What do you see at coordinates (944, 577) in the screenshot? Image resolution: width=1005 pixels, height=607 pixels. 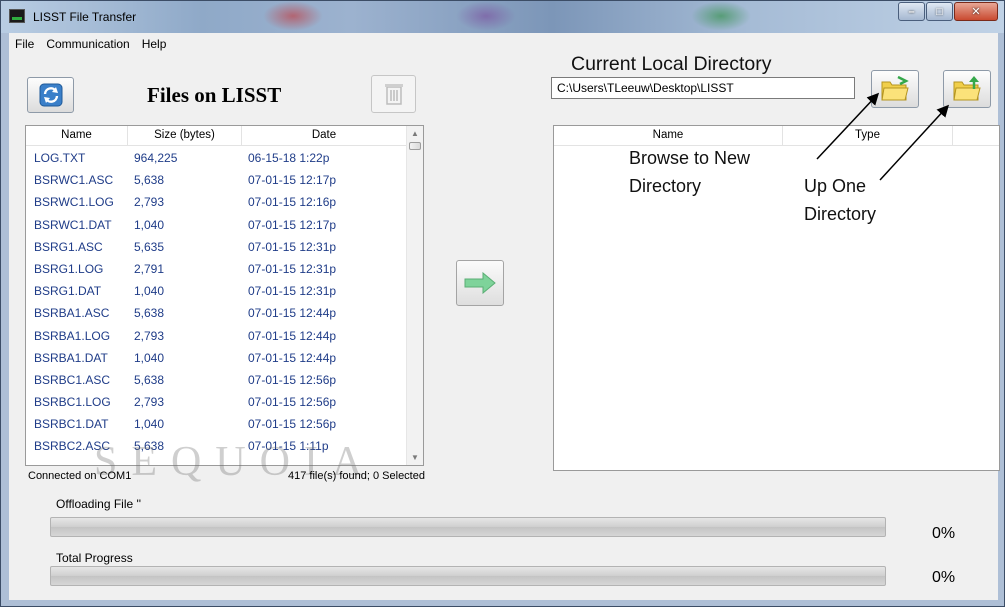 I see `total-progress-percent: 0%` at bounding box center [944, 577].